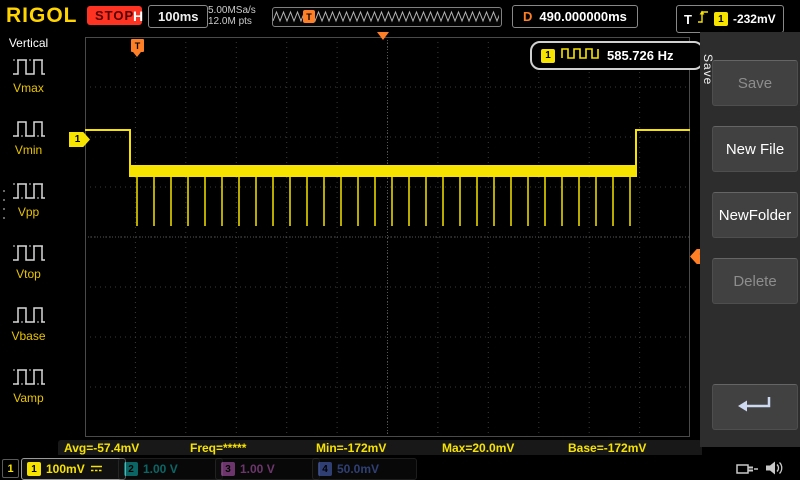  I want to click on channel-3-scale: 1.00 V, so click(257, 469).